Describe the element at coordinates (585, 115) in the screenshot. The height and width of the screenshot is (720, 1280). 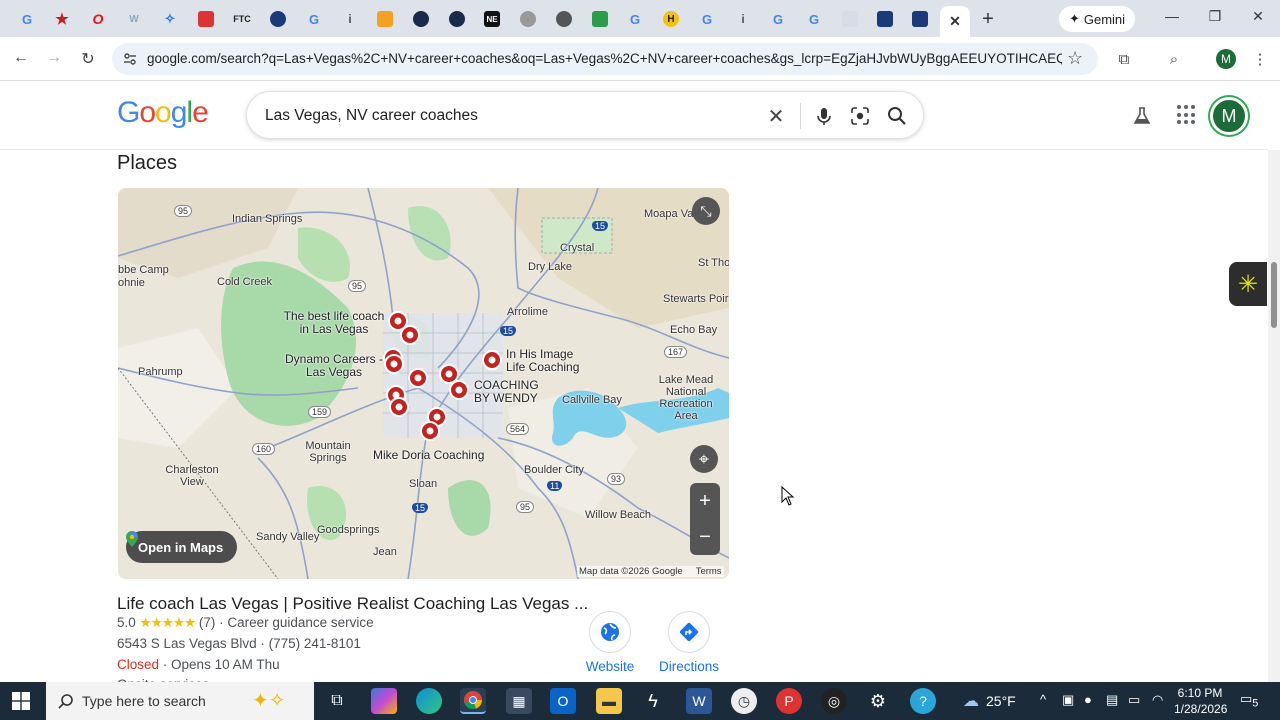
I see `search-box: Las Vegas, NV career coaches ✕` at that location.